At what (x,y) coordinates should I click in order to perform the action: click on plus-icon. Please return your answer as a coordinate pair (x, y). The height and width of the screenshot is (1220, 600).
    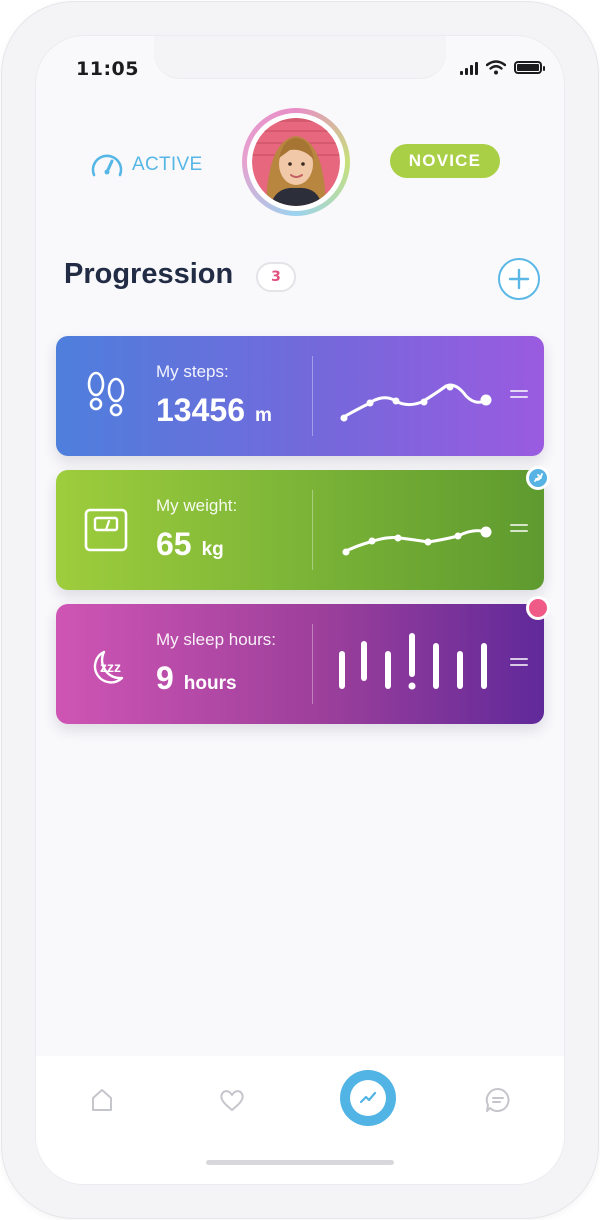
    Looking at the image, I should click on (519, 279).